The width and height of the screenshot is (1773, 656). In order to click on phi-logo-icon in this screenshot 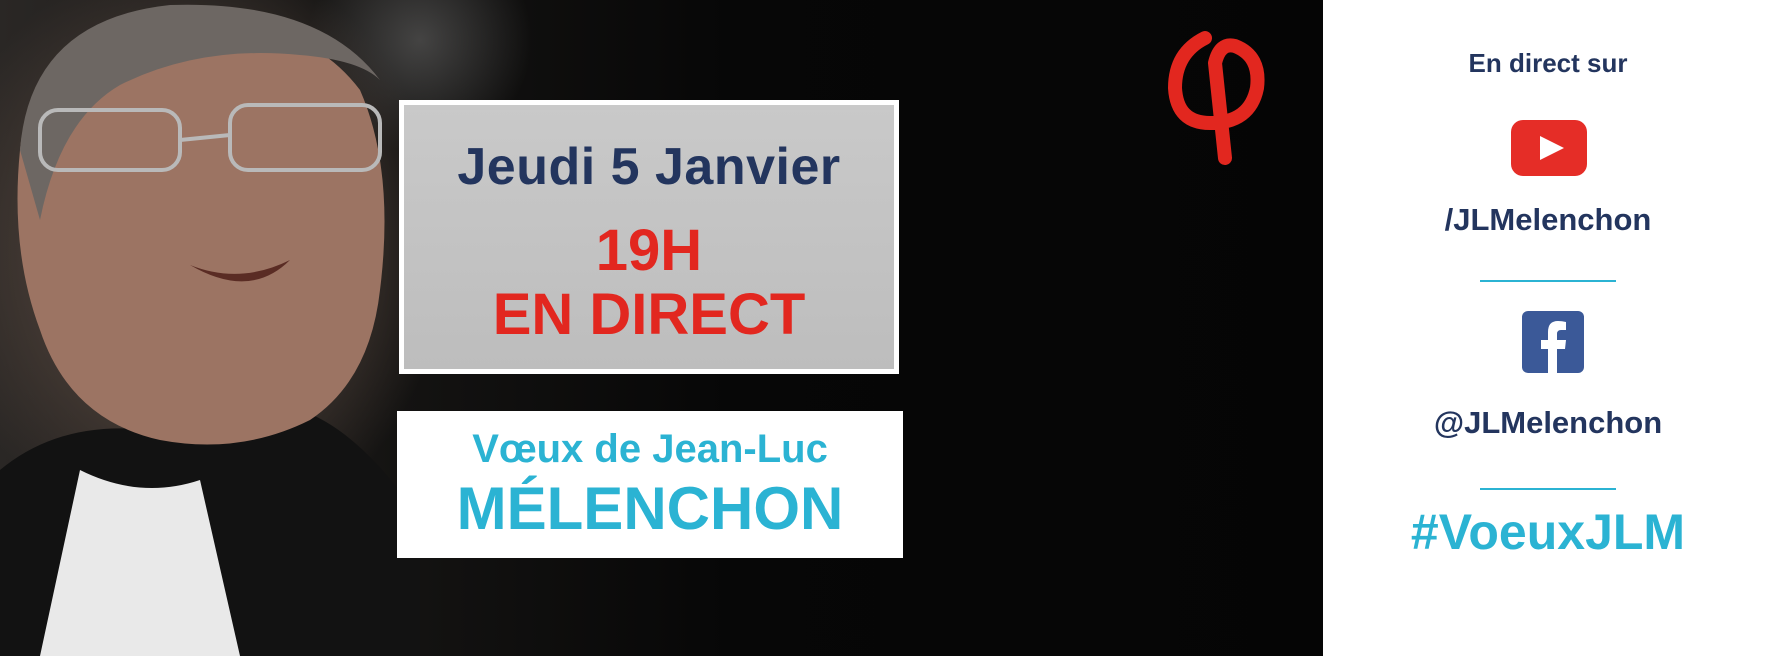, I will do `click(1216, 98)`.